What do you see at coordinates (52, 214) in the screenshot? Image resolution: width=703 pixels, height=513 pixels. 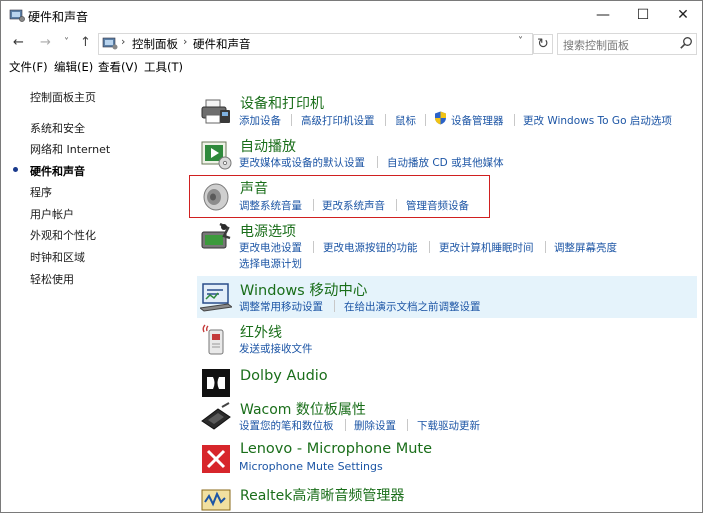 I see `sidebar-item-user-accounts: 用户帐户` at bounding box center [52, 214].